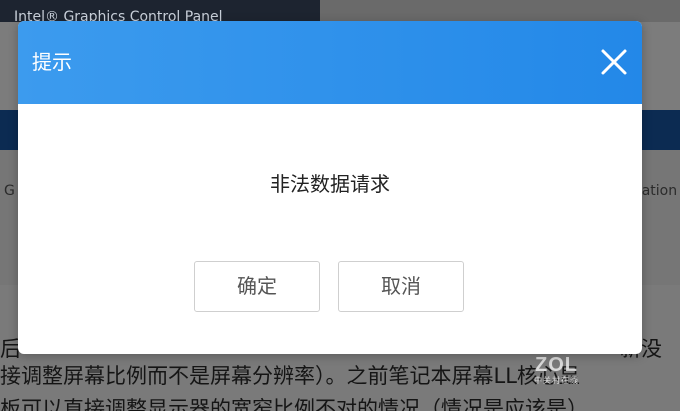 Image resolution: width=680 pixels, height=411 pixels. I want to click on article-line: 接调整屏幕比例而不是屏幕分辨率）。之前笔记本屏幕LL核心显, so click(290, 376).